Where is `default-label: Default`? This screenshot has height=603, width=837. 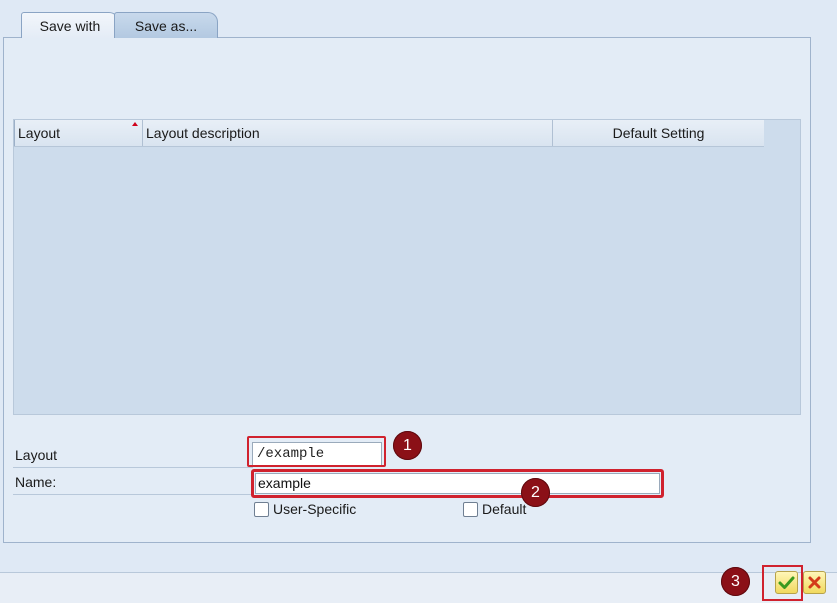
default-label: Default is located at coordinates (504, 509).